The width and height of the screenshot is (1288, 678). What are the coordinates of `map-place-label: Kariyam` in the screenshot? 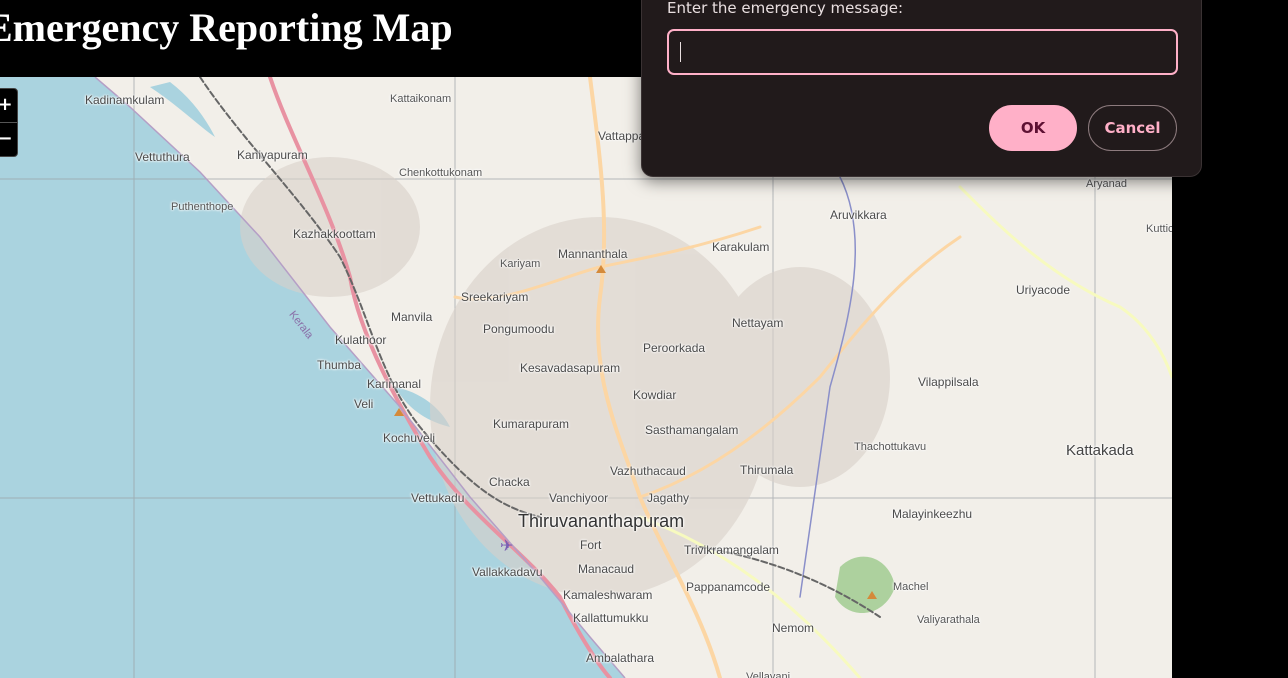 It's located at (520, 264).